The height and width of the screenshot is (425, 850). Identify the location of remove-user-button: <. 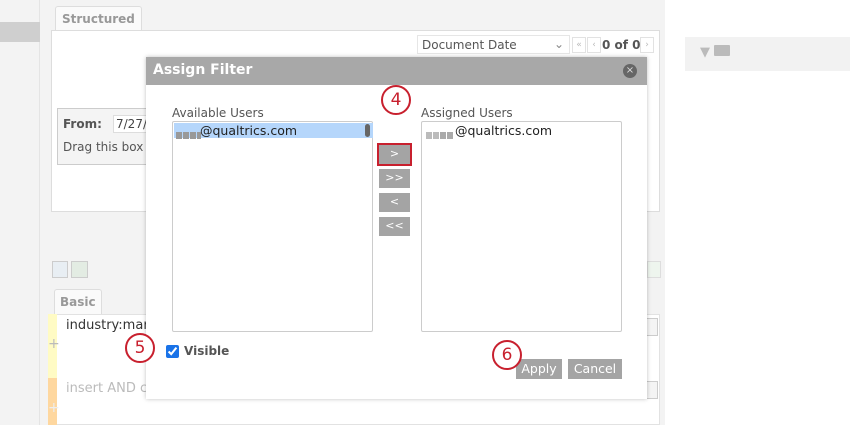
(394, 202).